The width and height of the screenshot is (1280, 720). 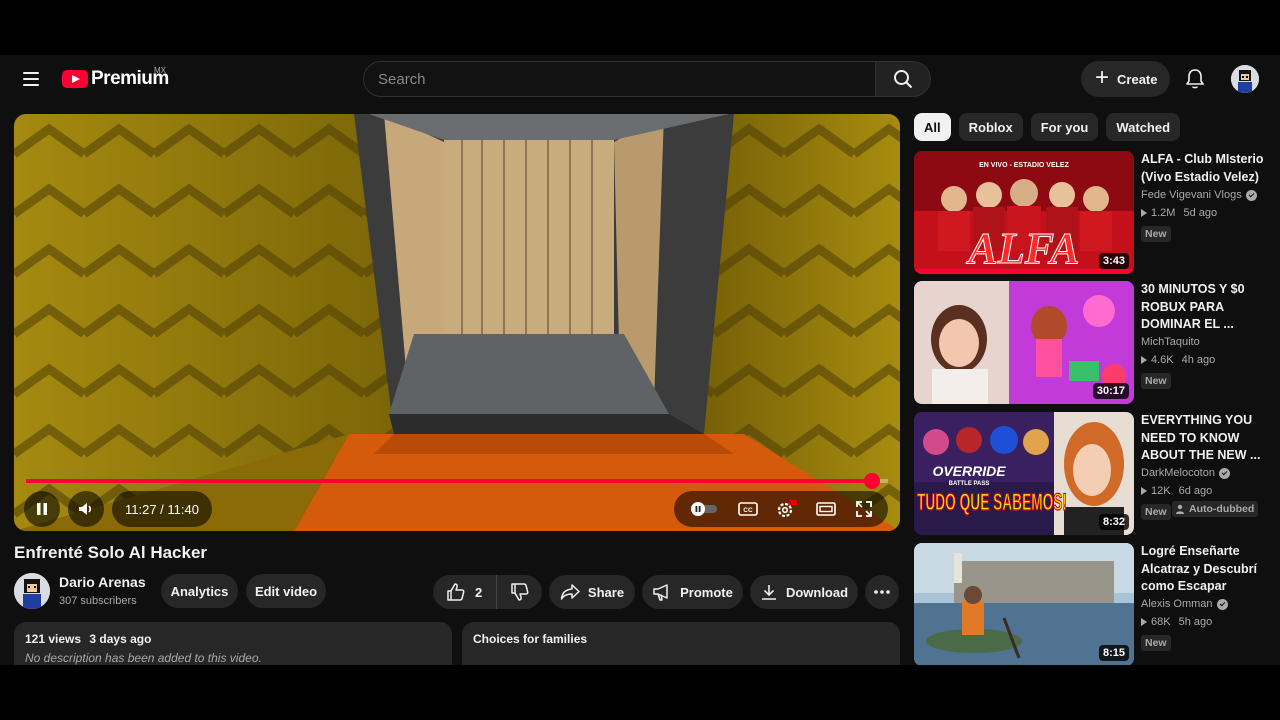 I want to click on autoplay-toggle-icon, so click(x=704, y=509).